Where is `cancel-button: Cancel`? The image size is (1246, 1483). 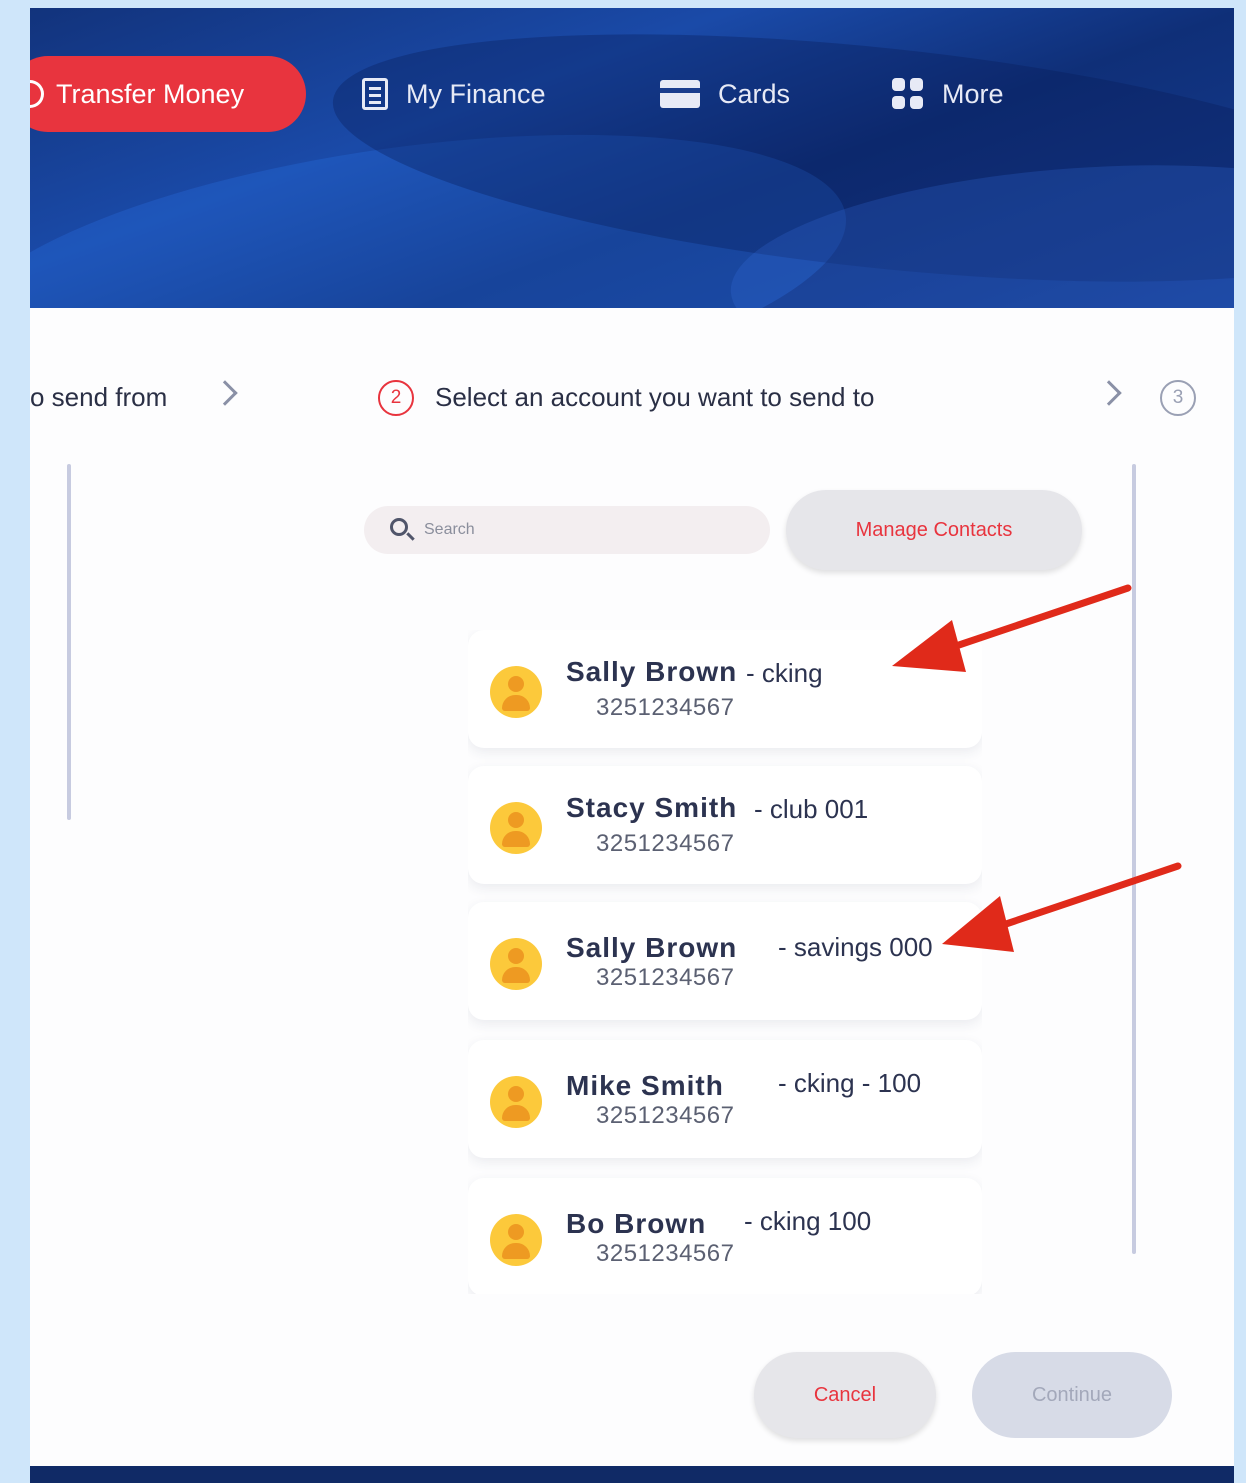
cancel-button: Cancel is located at coordinates (845, 1395).